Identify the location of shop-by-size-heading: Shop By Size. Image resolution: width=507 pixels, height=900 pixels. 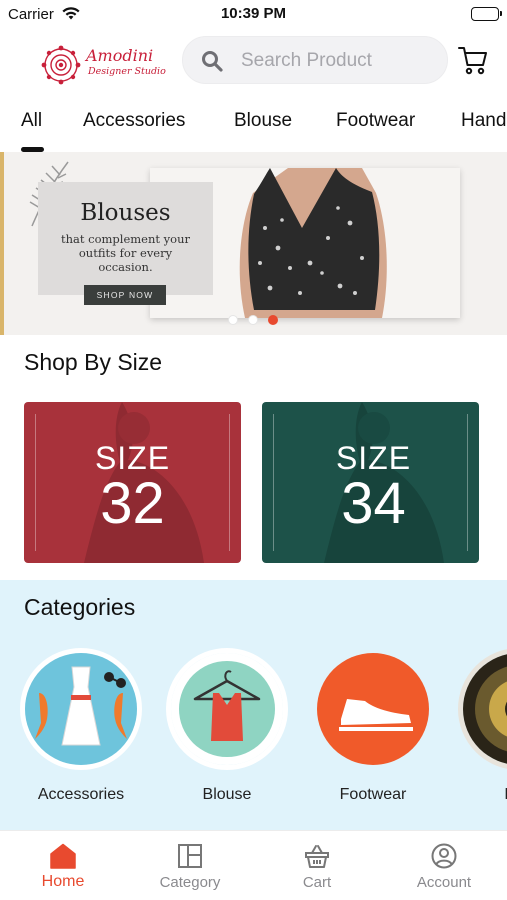
(93, 362).